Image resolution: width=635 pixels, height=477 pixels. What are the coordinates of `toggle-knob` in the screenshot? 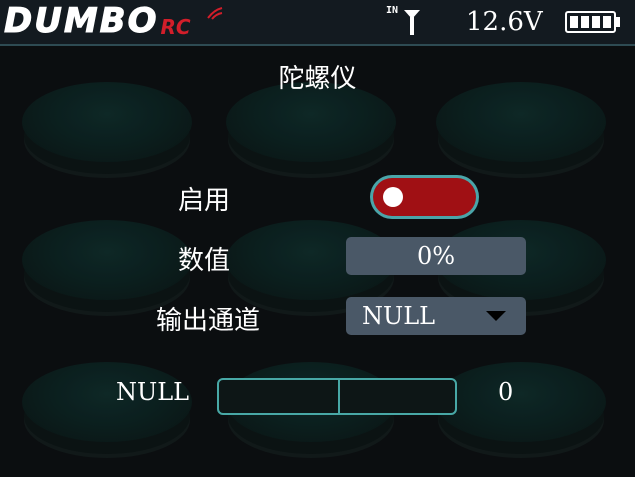 It's located at (393, 197).